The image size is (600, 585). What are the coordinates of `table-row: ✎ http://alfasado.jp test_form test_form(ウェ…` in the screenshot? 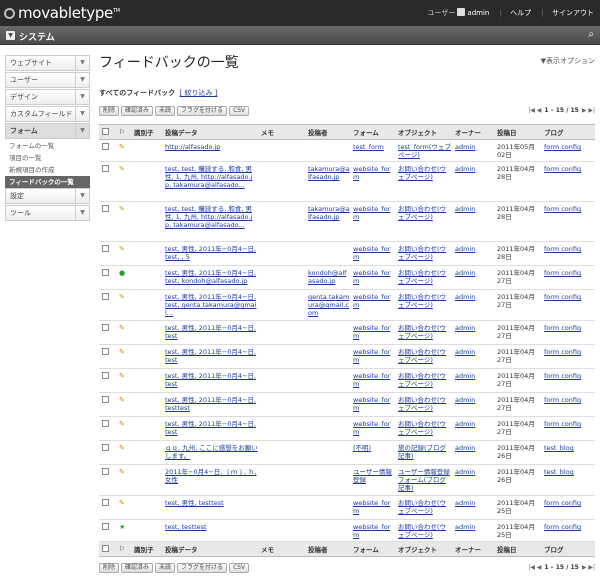 It's located at (347, 150).